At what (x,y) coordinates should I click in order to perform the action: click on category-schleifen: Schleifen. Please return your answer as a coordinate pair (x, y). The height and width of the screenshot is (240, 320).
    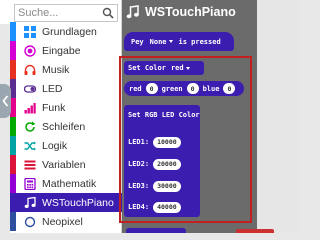
    Looking at the image, I should click on (66, 126).